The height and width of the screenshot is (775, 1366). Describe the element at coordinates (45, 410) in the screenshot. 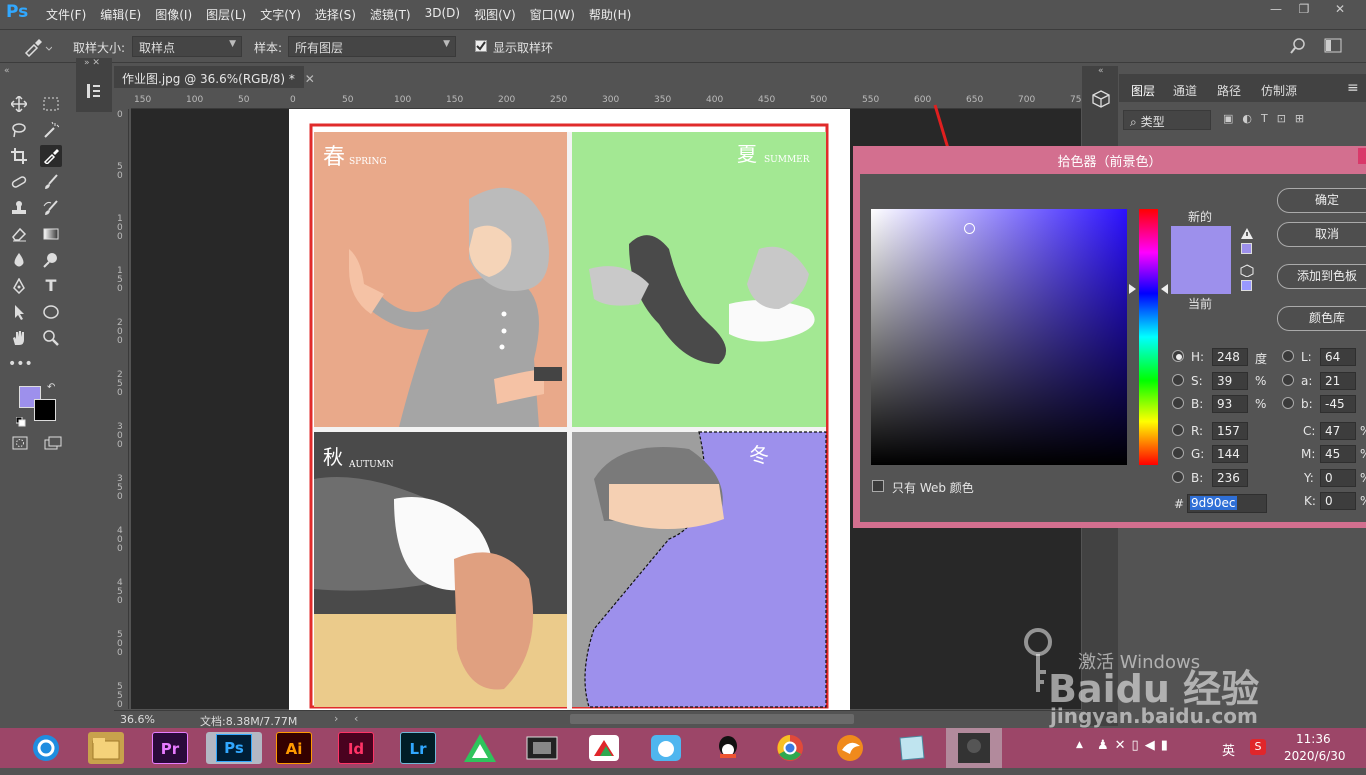

I see `background-color-swatch` at that location.